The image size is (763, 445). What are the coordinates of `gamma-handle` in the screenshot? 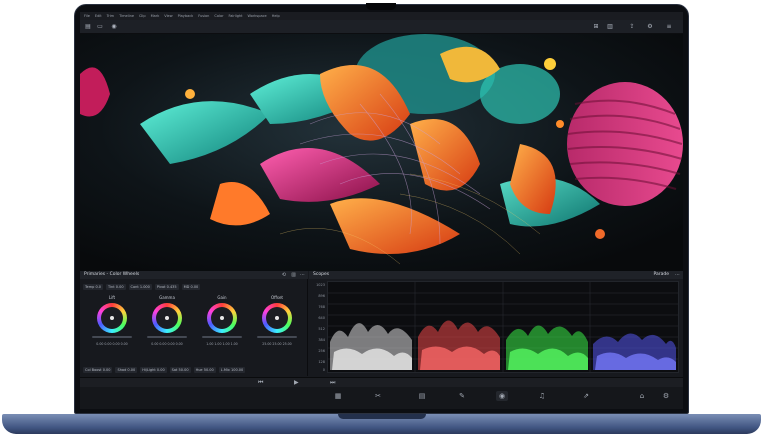 It's located at (167, 318).